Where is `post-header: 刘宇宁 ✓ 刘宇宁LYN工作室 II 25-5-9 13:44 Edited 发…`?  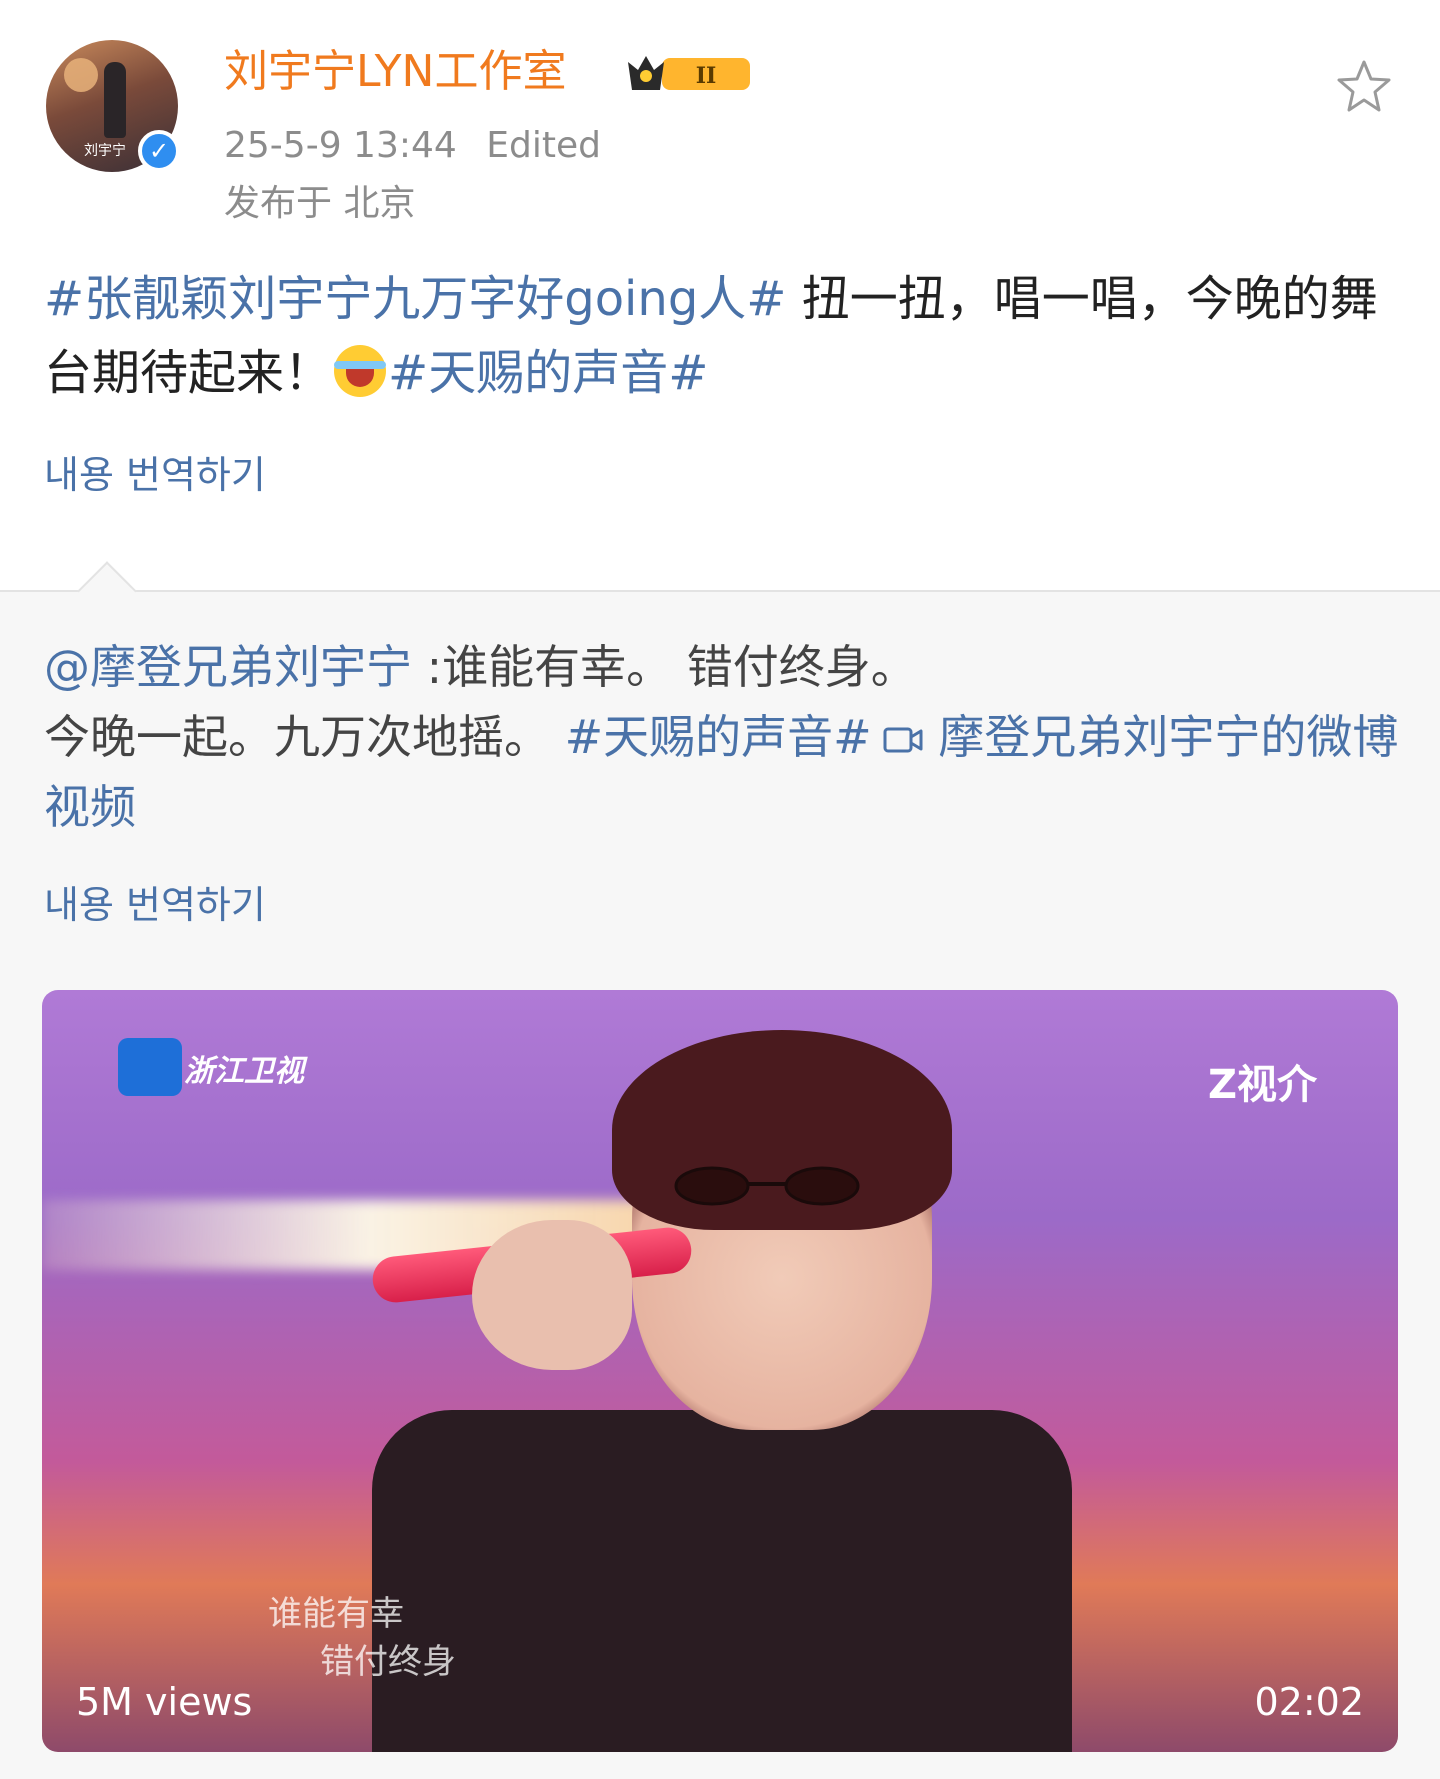 post-header: 刘宇宁 ✓ 刘宇宁LYN工作室 II 25-5-9 13:44 Edited 发… is located at coordinates (720, 125).